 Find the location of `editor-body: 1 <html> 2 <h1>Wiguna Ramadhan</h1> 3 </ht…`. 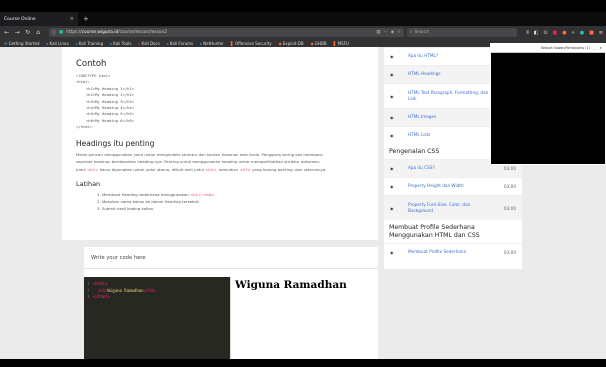

editor-body: 1 <html> 2 <h1>Wiguna Ramadhan</h1> 3 </ht… is located at coordinates (231, 318).